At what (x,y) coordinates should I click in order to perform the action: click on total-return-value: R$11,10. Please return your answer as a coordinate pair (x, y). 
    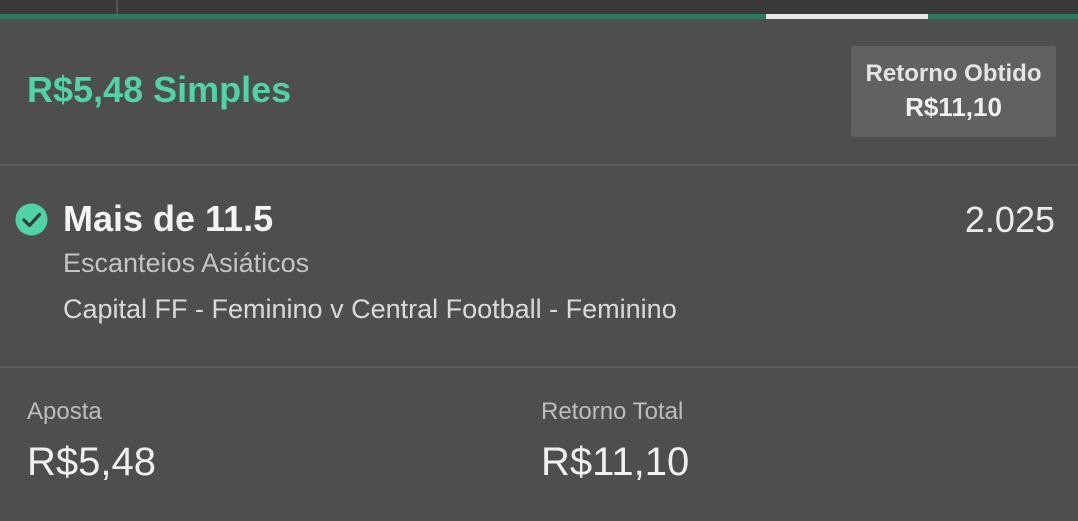
    Looking at the image, I should click on (615, 462).